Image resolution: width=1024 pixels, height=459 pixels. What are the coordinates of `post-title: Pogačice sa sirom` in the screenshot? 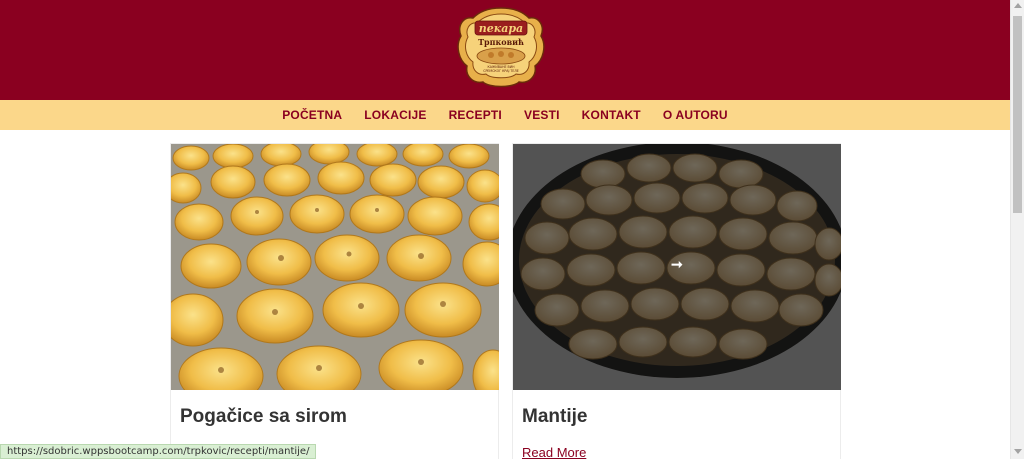 It's located at (263, 417).